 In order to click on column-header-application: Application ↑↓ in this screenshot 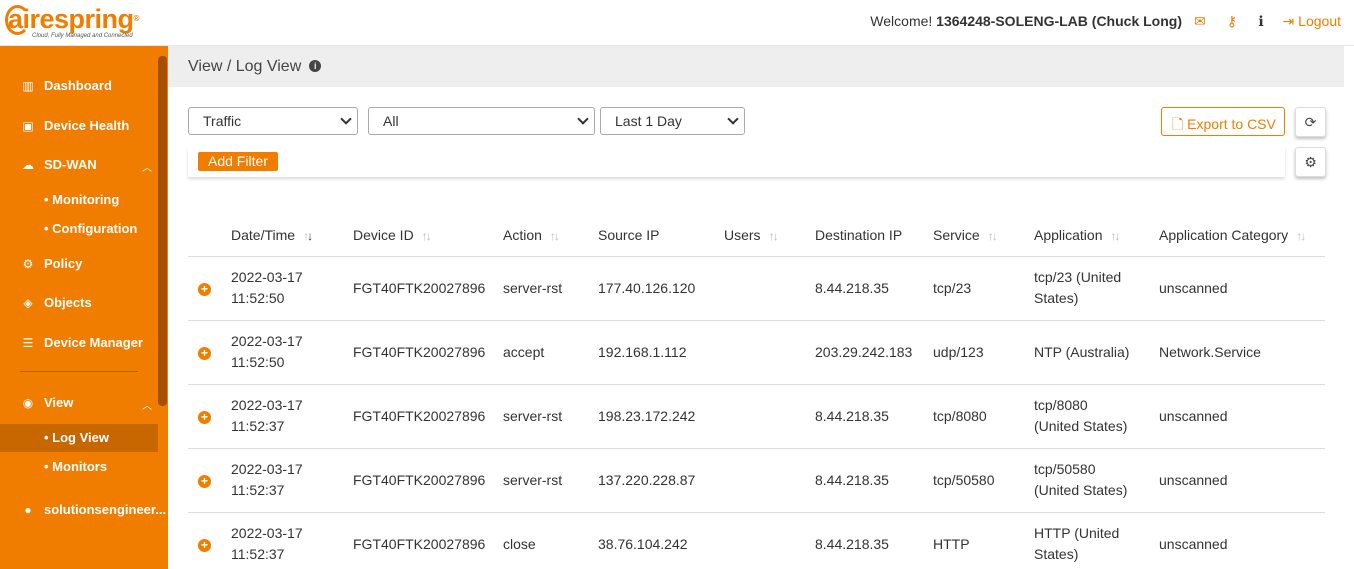, I will do `click(1077, 235)`.